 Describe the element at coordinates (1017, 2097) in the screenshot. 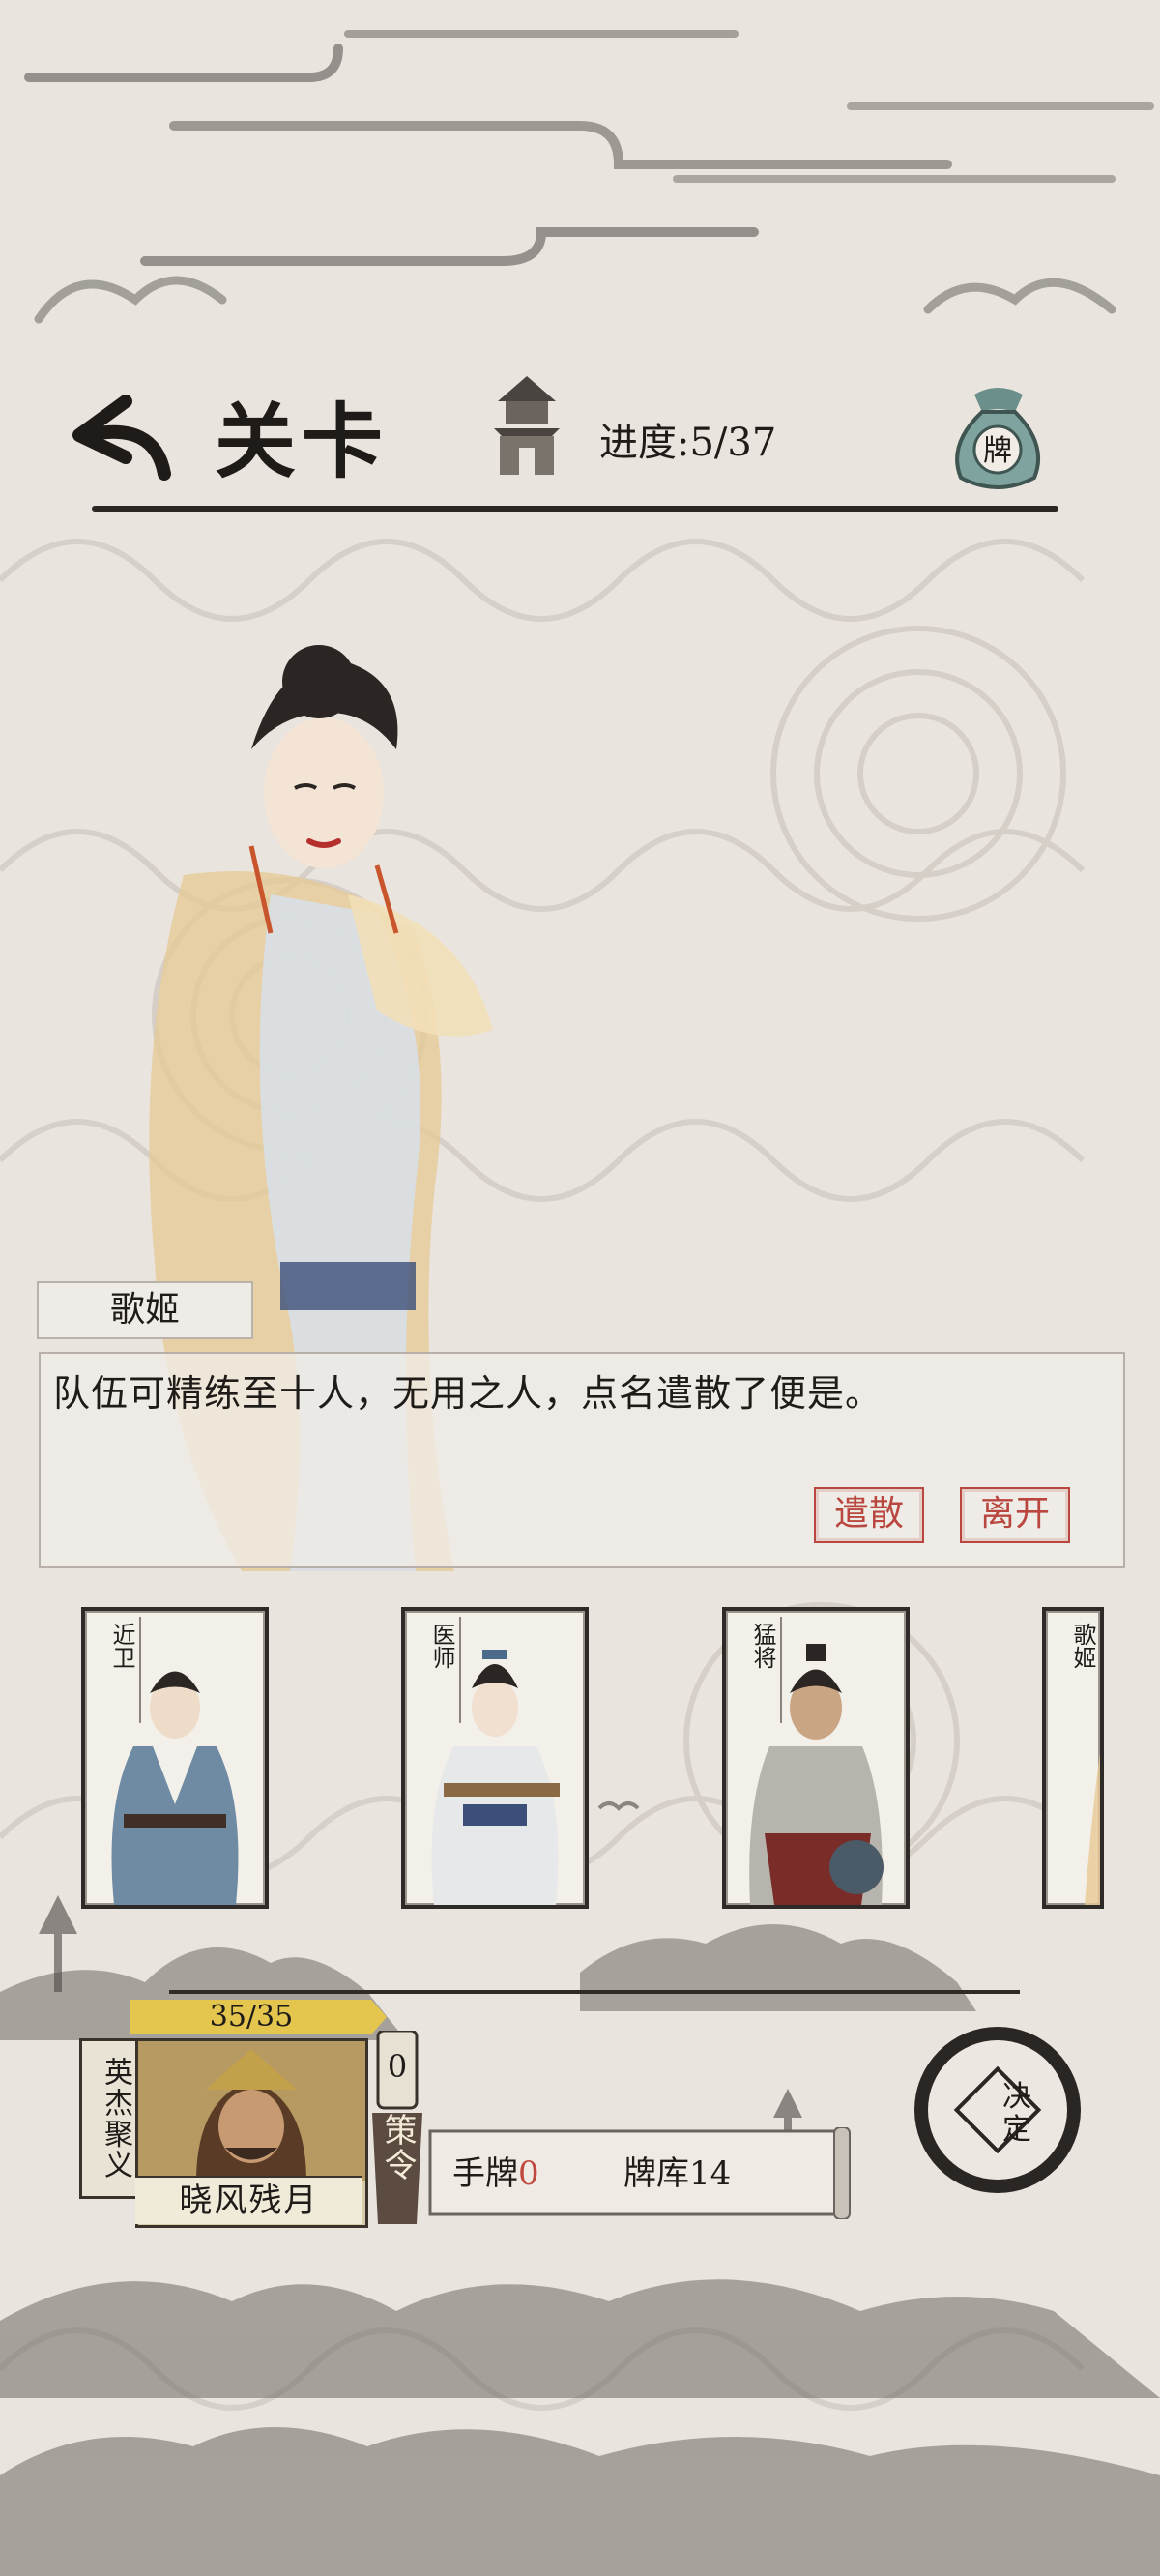

I see `decide-char-1: 决` at that location.